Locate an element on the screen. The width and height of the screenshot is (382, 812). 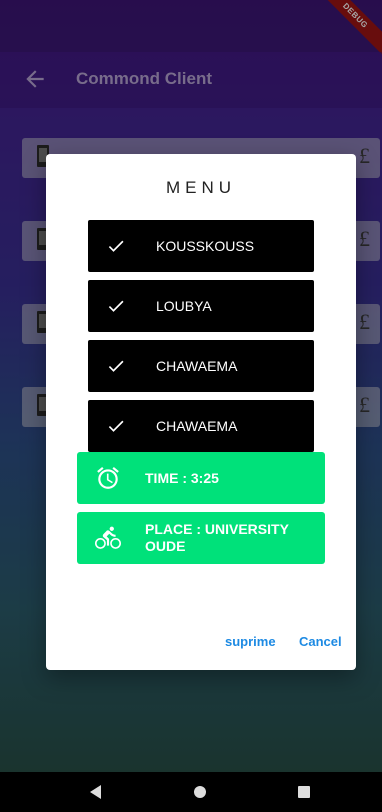
menu-item-label: LOUBYA is located at coordinates (184, 306).